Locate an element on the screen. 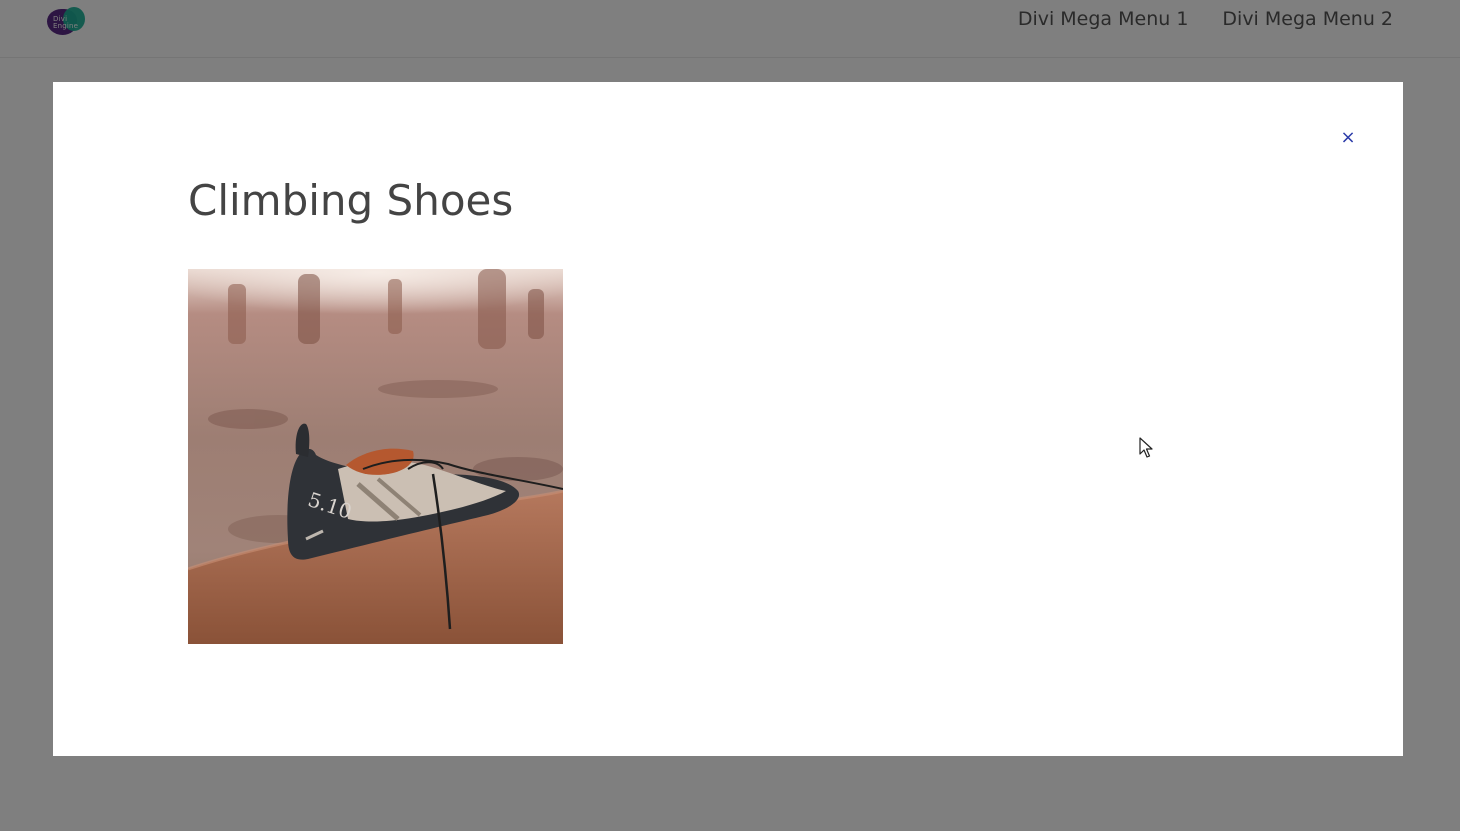 This screenshot has height=831, width=1460. close-button: × is located at coordinates (1348, 138).